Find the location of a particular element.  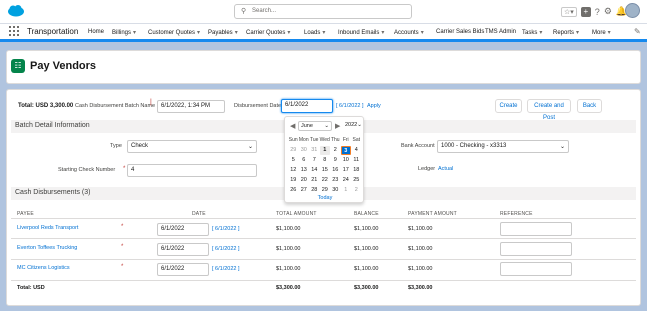

datepicker-day: 6 is located at coordinates (304, 160).